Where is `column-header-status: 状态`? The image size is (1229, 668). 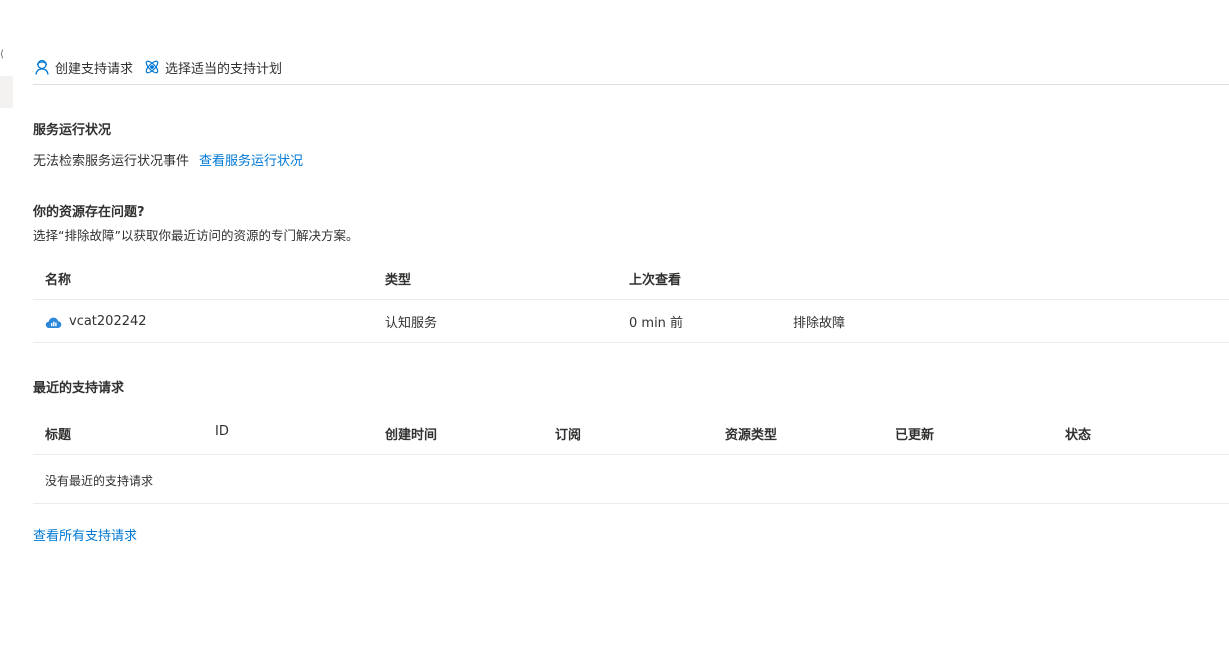 column-header-status: 状态 is located at coordinates (1078, 435).